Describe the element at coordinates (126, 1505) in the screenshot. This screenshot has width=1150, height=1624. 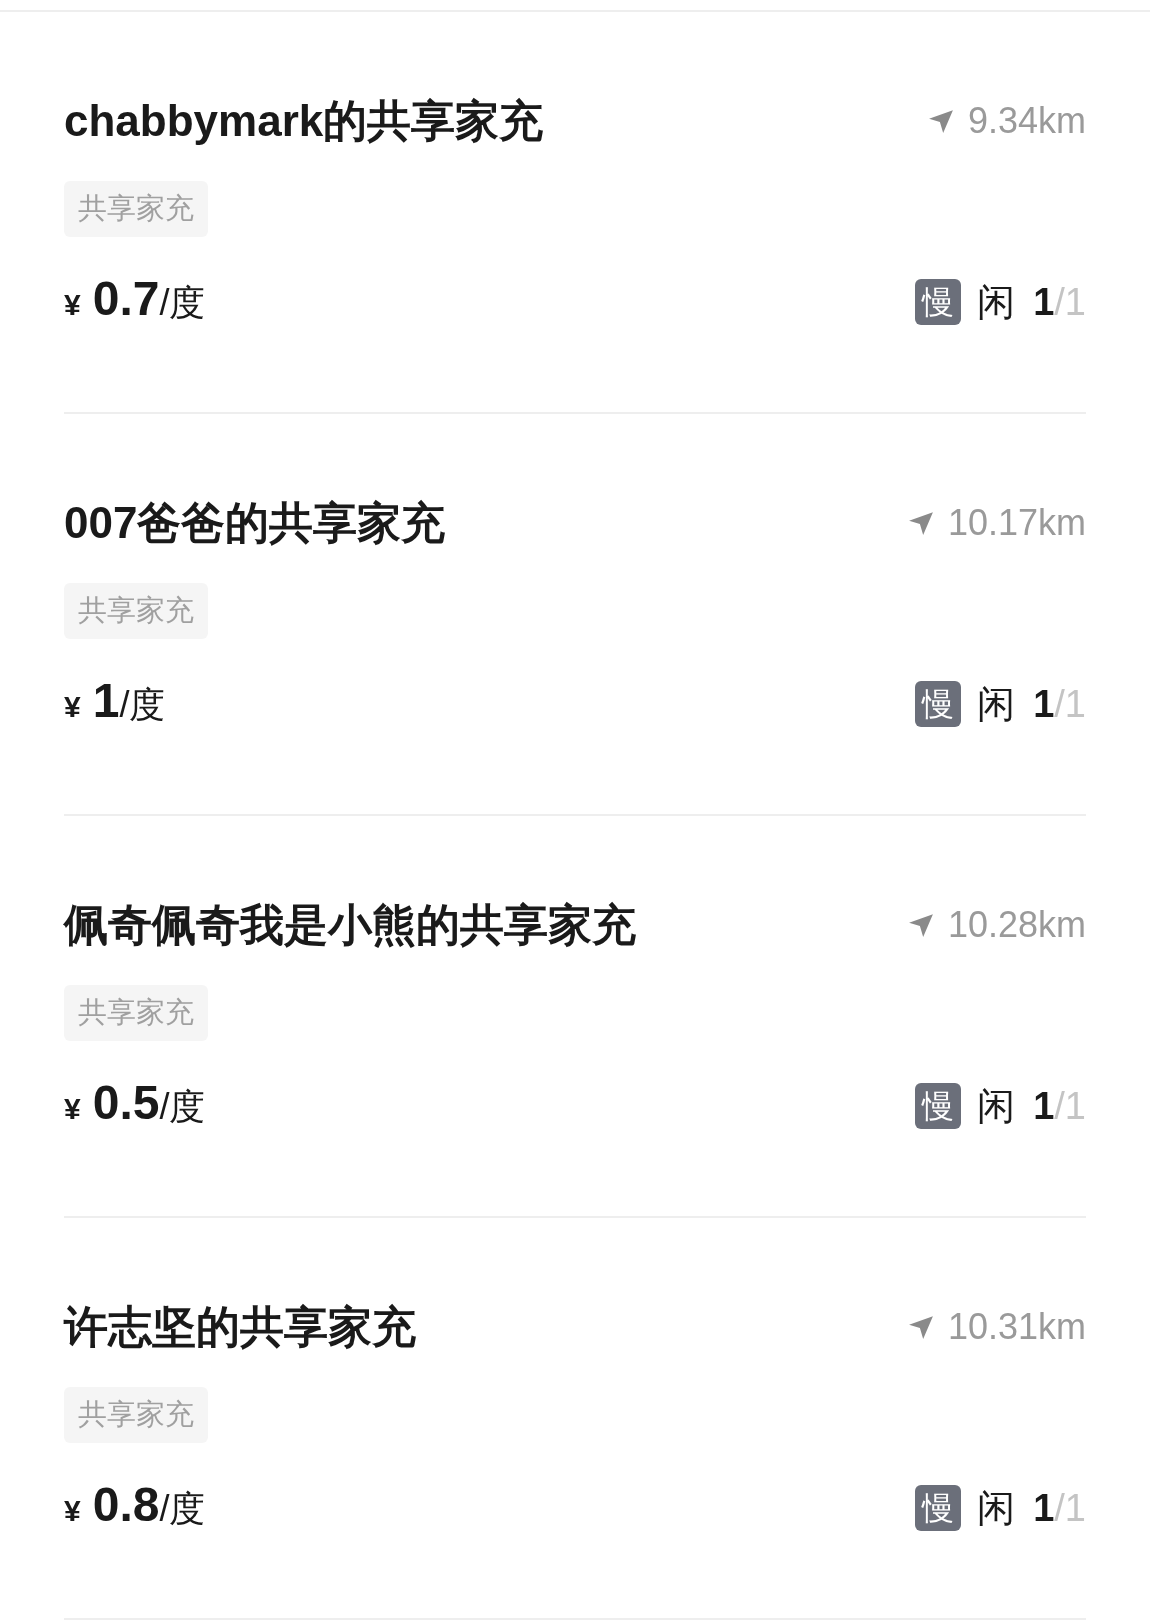
I see `price: 0.8` at that location.